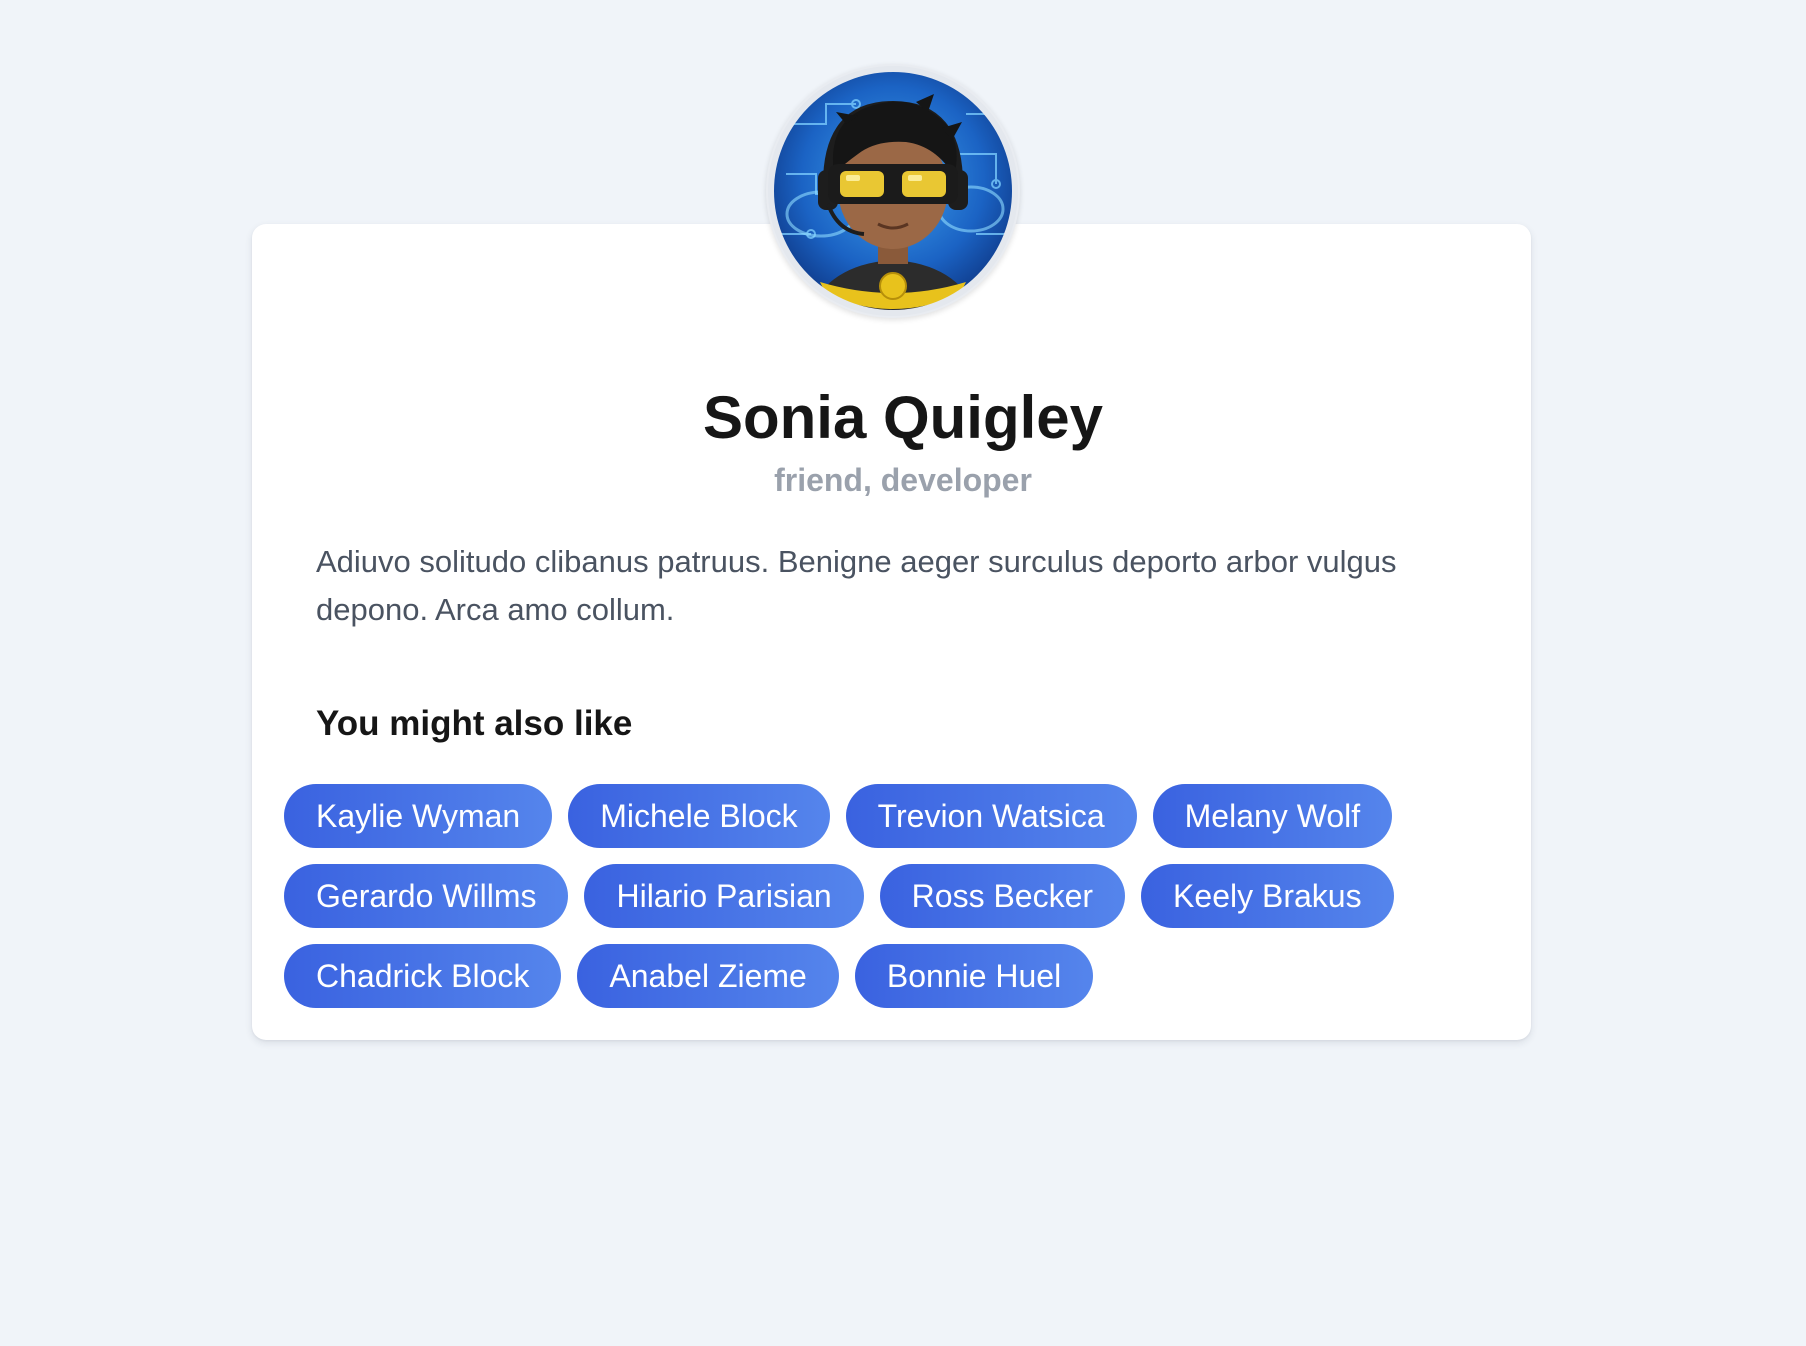  I want to click on recommendation-chip: Kaylie Wyman, so click(418, 816).